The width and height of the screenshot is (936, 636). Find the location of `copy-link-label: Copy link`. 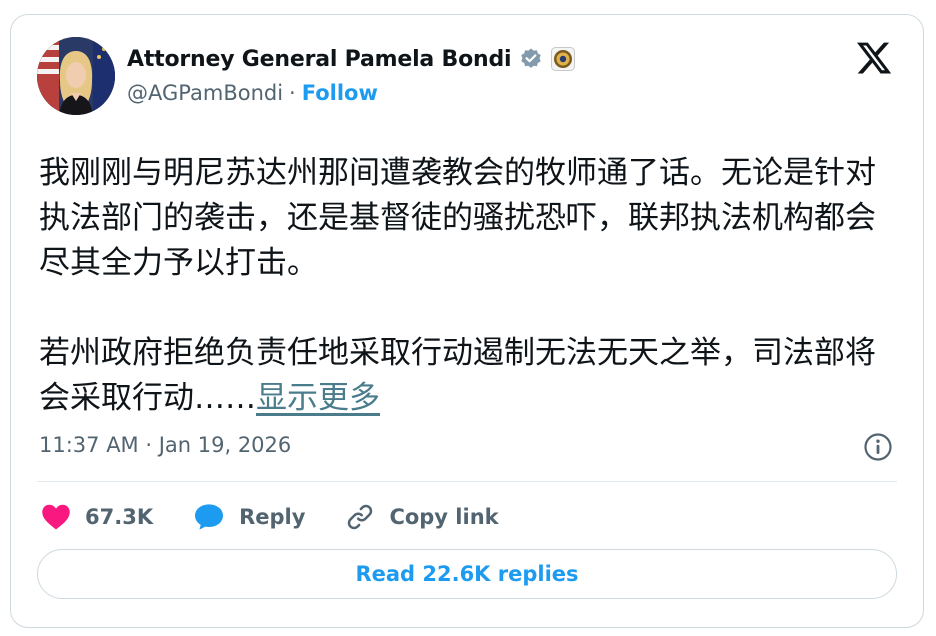

copy-link-label: Copy link is located at coordinates (444, 517).